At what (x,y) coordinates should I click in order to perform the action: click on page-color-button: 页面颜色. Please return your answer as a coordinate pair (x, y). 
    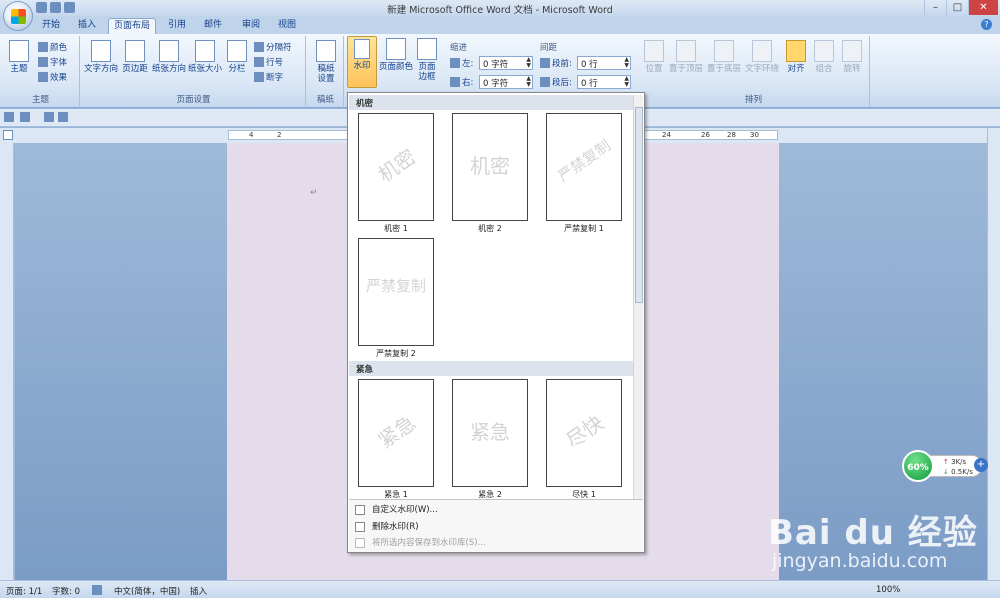
    Looking at the image, I should click on (396, 55).